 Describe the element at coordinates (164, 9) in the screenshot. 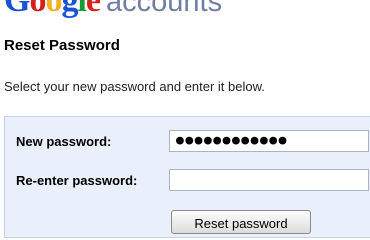

I see `accounts-label: accounts` at that location.